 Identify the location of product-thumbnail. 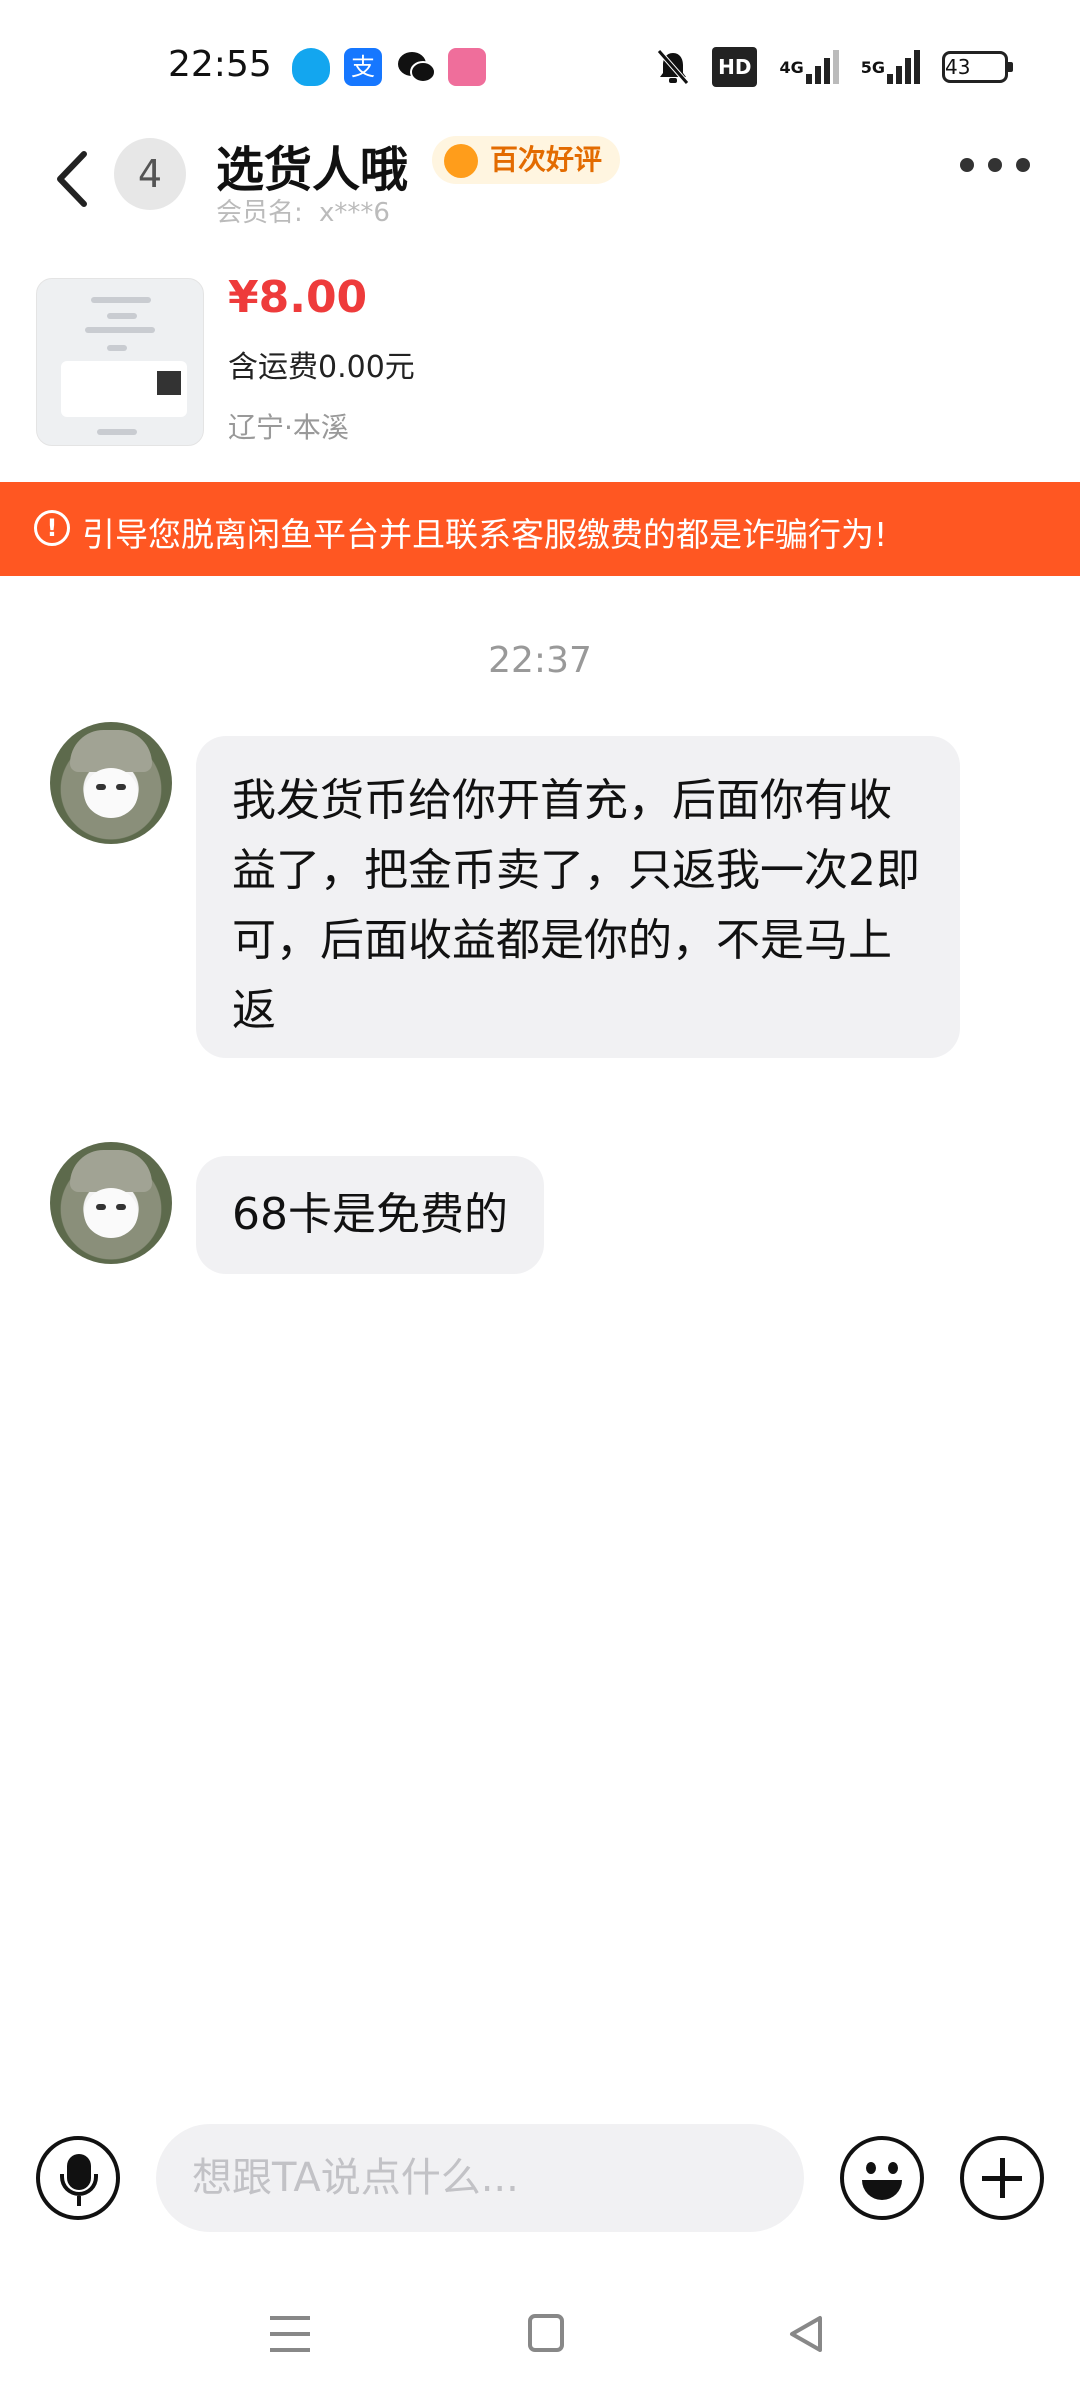
(120, 362).